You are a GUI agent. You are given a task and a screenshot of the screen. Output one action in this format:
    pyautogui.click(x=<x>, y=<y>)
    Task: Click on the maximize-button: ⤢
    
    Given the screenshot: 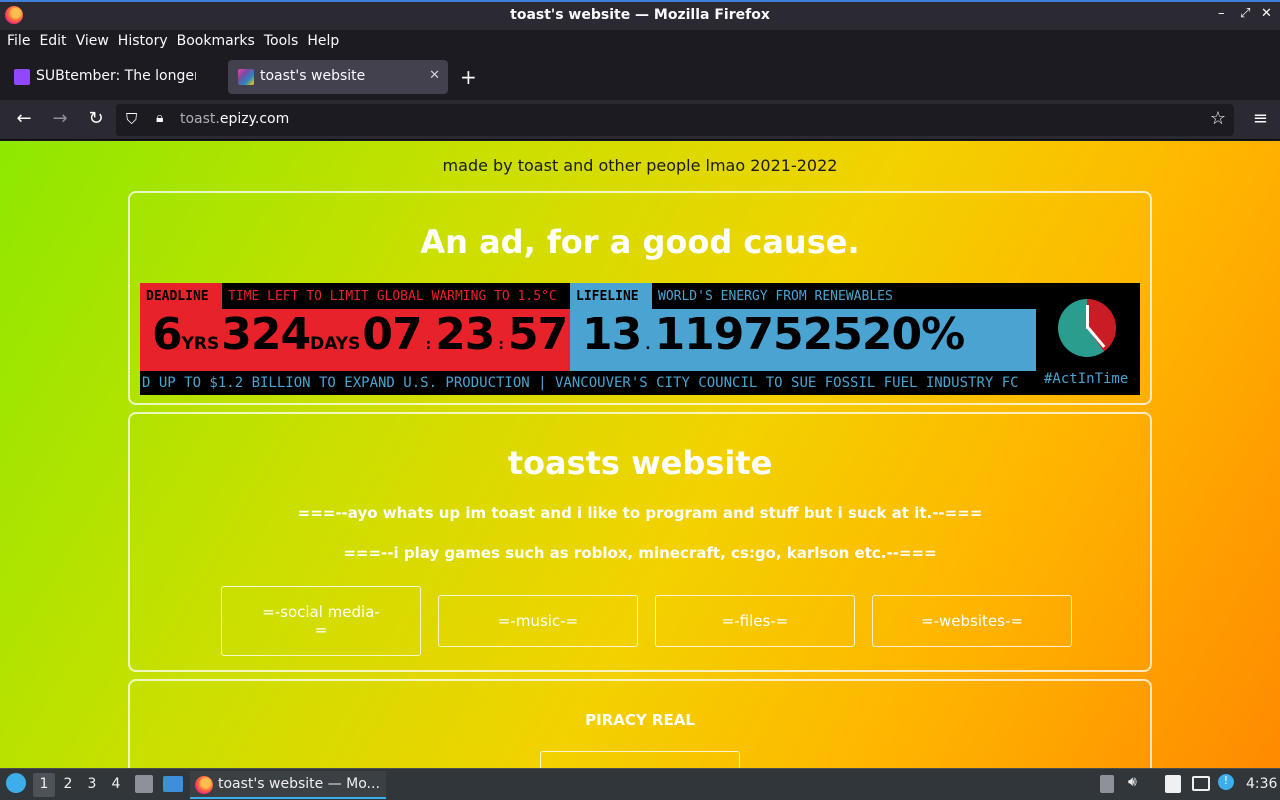 What is the action you would take?
    pyautogui.click(x=1245, y=13)
    